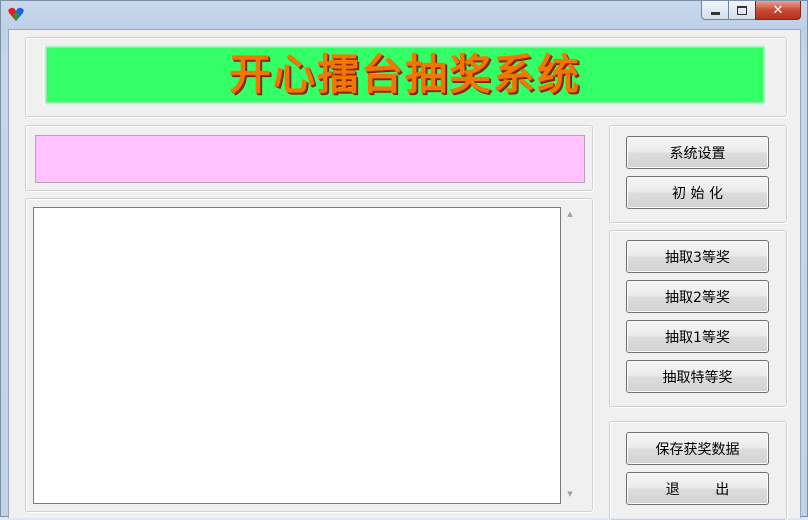  Describe the element at coordinates (697, 192) in the screenshot. I see `initialize-button: 初 始 化` at that location.